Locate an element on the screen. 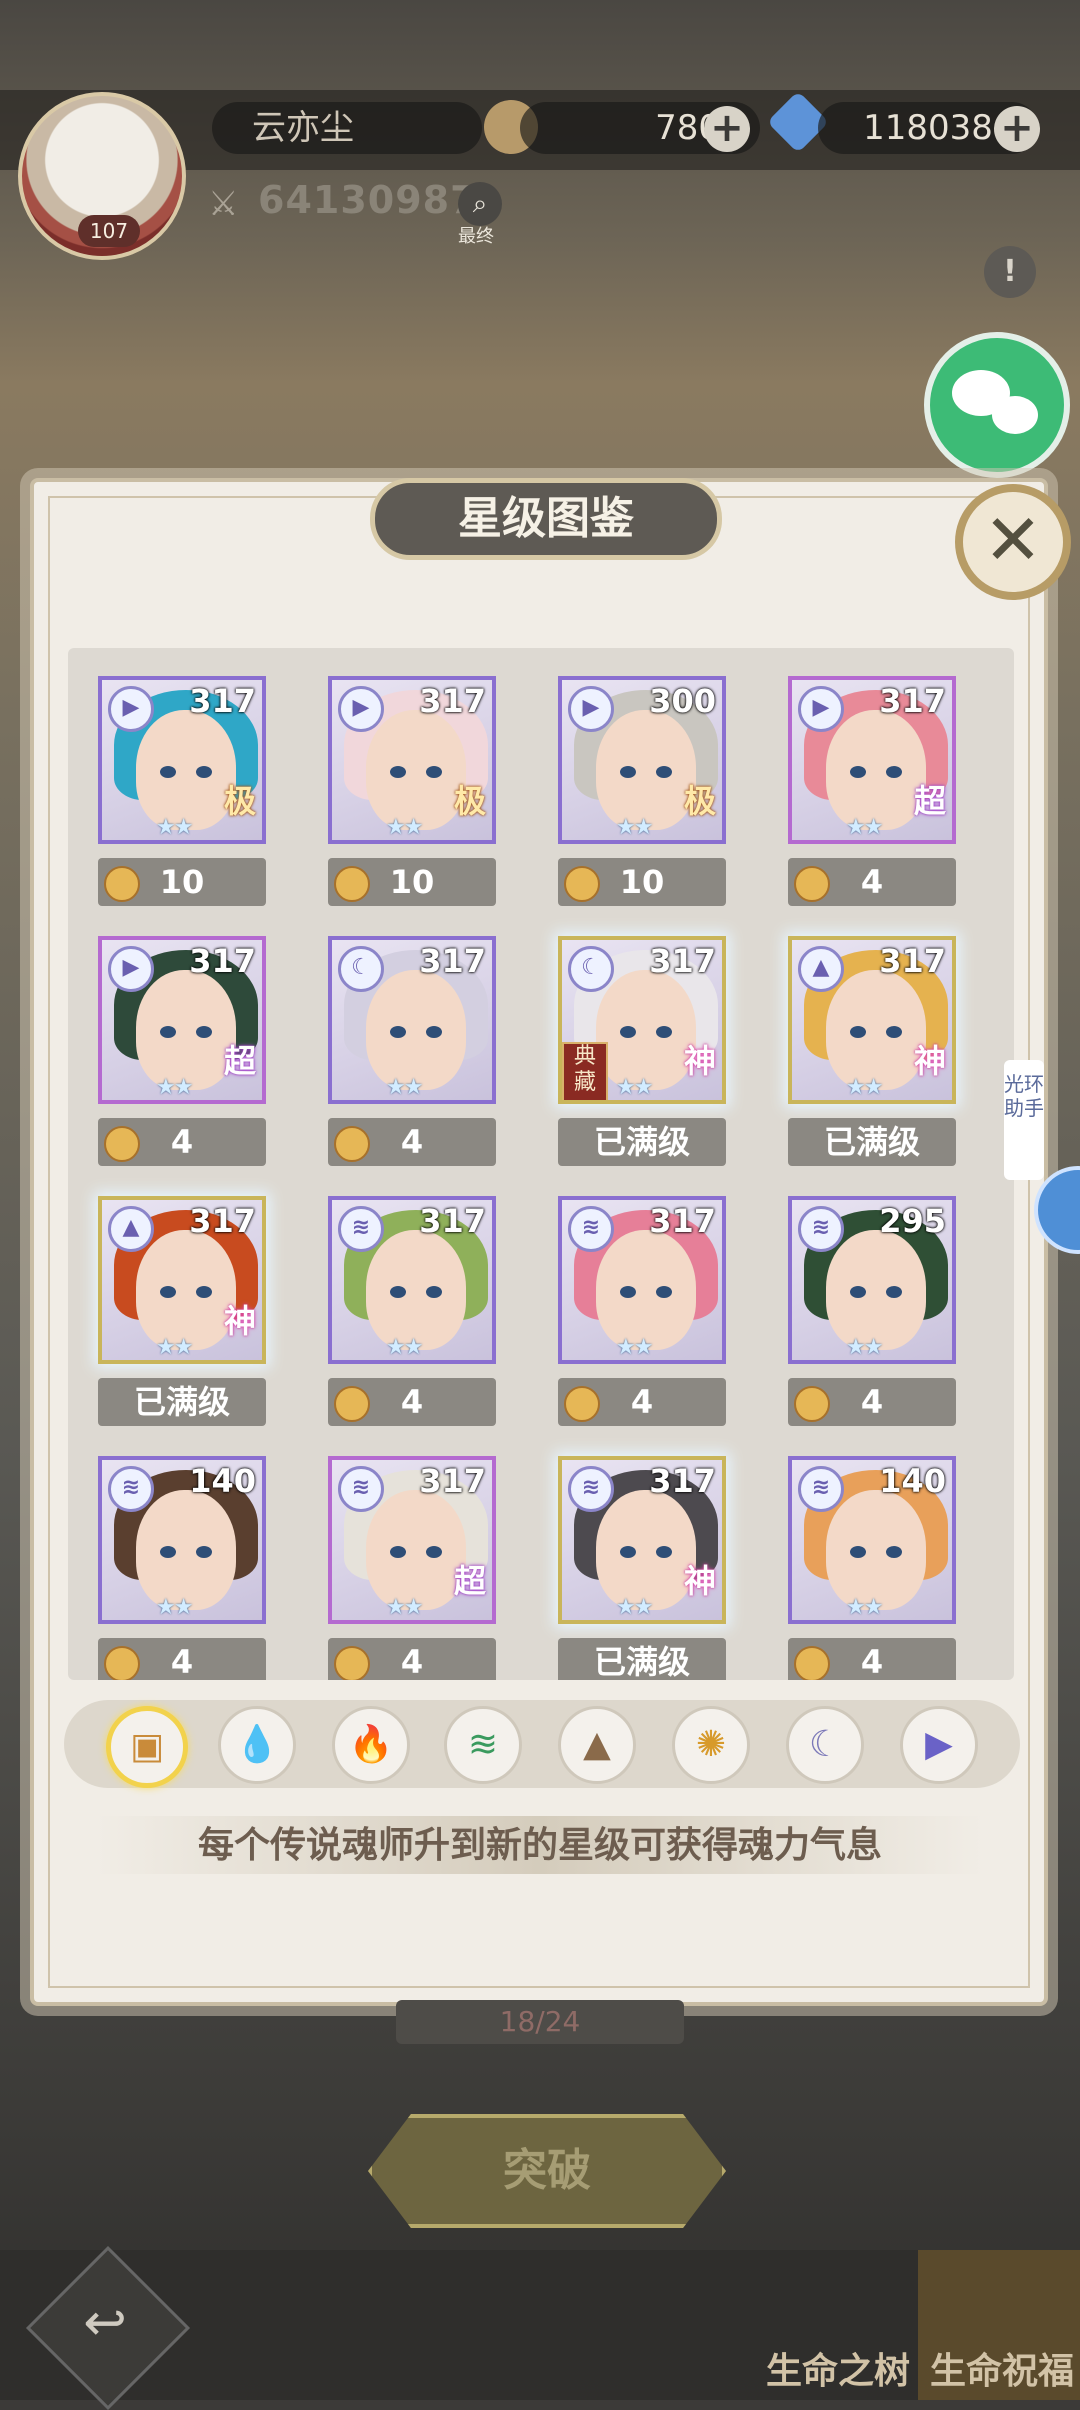  chat-bubble-icon-small is located at coordinates (1015, 415).